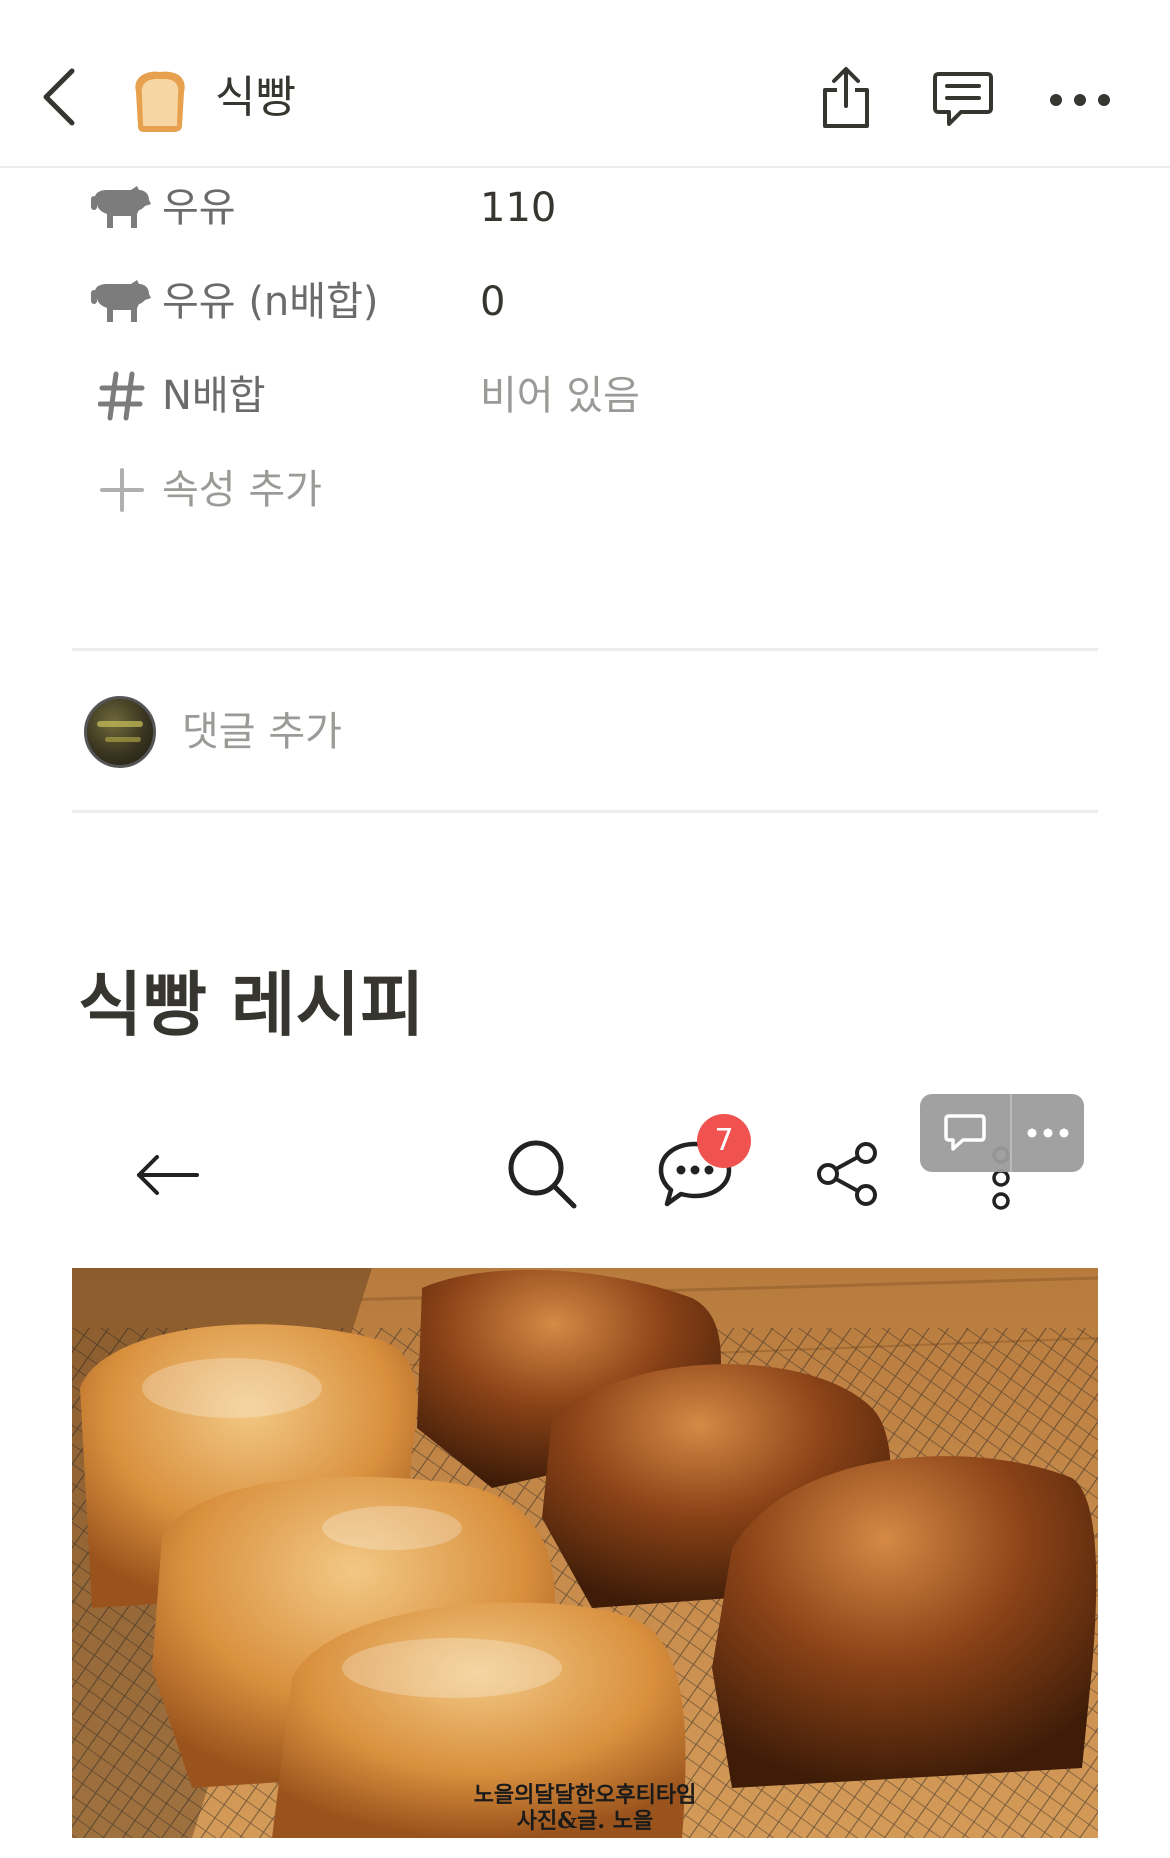  What do you see at coordinates (560, 396) in the screenshot?
I see `property-value-empty: 비어 있음` at bounding box center [560, 396].